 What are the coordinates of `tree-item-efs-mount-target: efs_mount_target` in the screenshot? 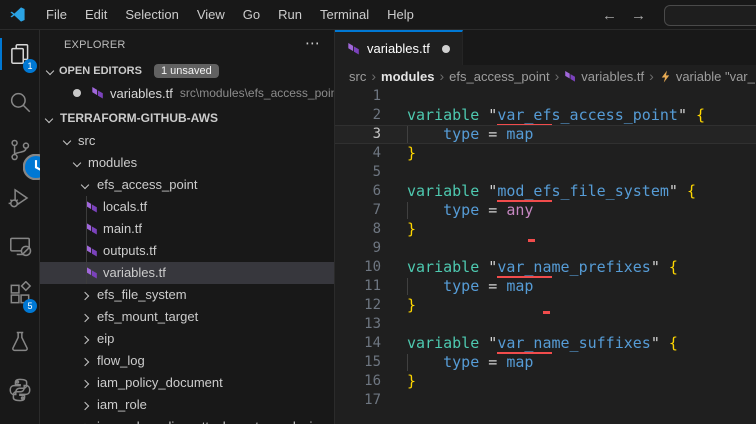 It's located at (187, 317).